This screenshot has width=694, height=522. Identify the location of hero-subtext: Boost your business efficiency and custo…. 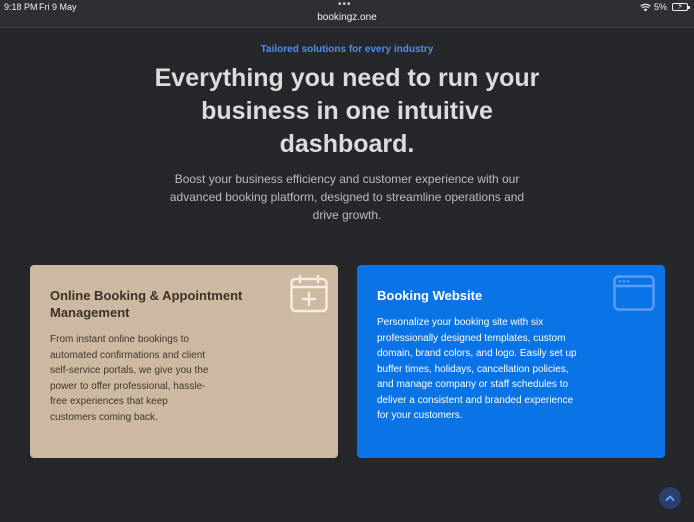
(347, 197).